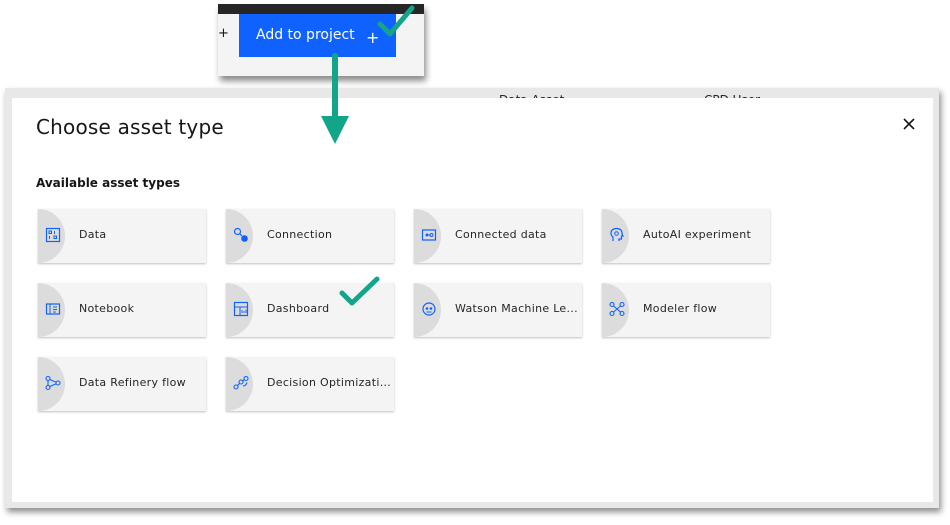  Describe the element at coordinates (697, 234) in the screenshot. I see `asset-tile-label: AutoAI experiment` at that location.